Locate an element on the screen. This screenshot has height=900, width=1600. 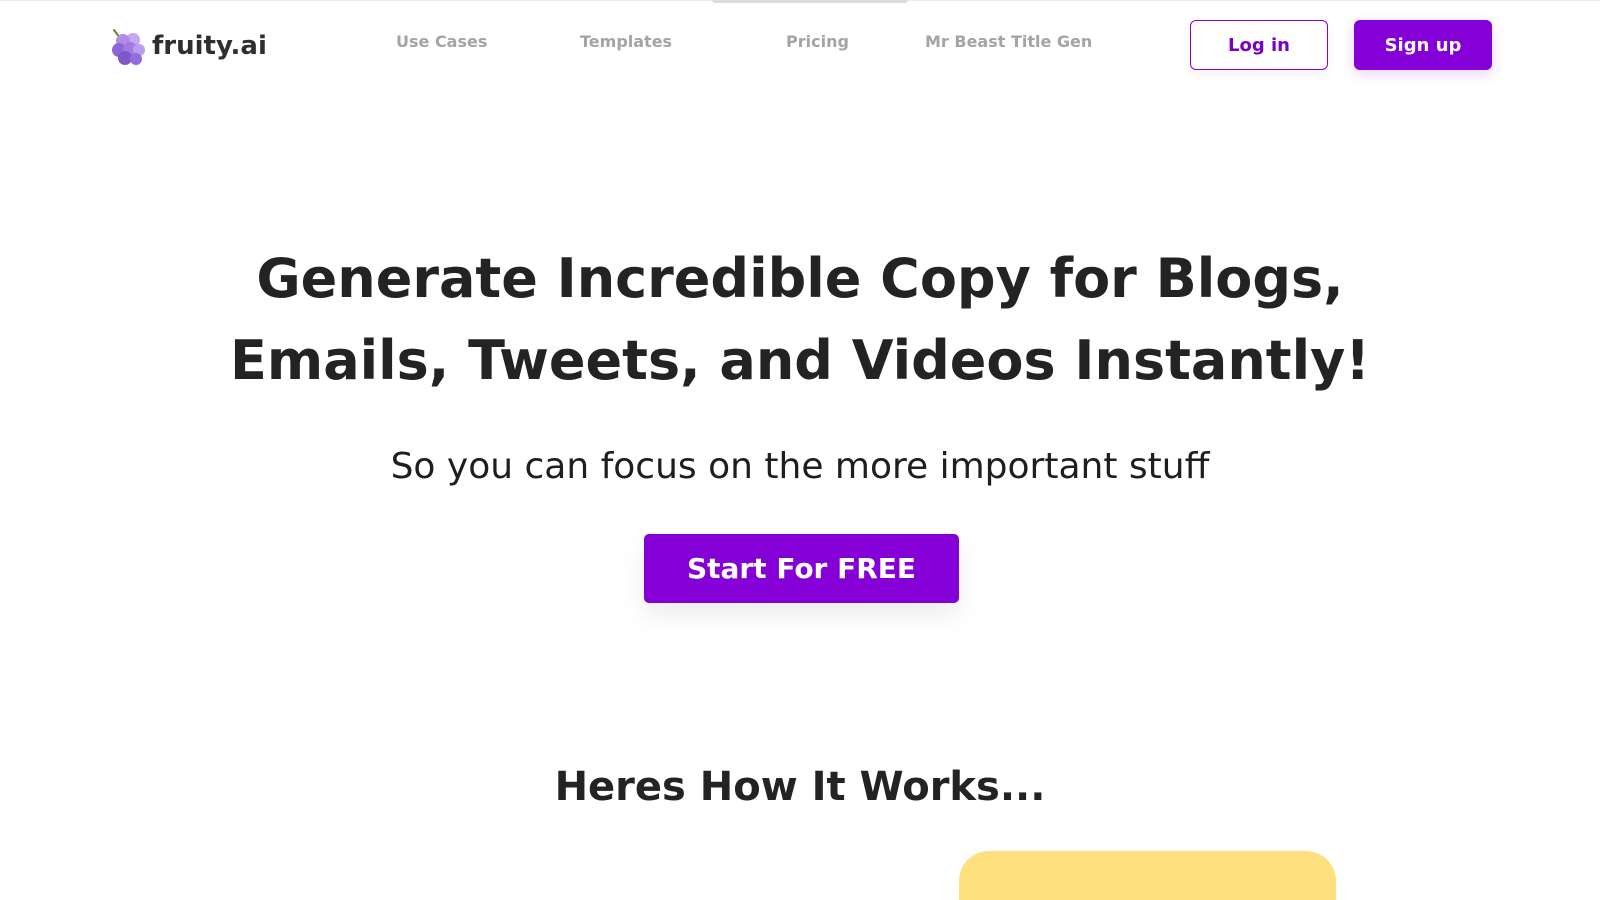
grapes-icon is located at coordinates (128, 47).